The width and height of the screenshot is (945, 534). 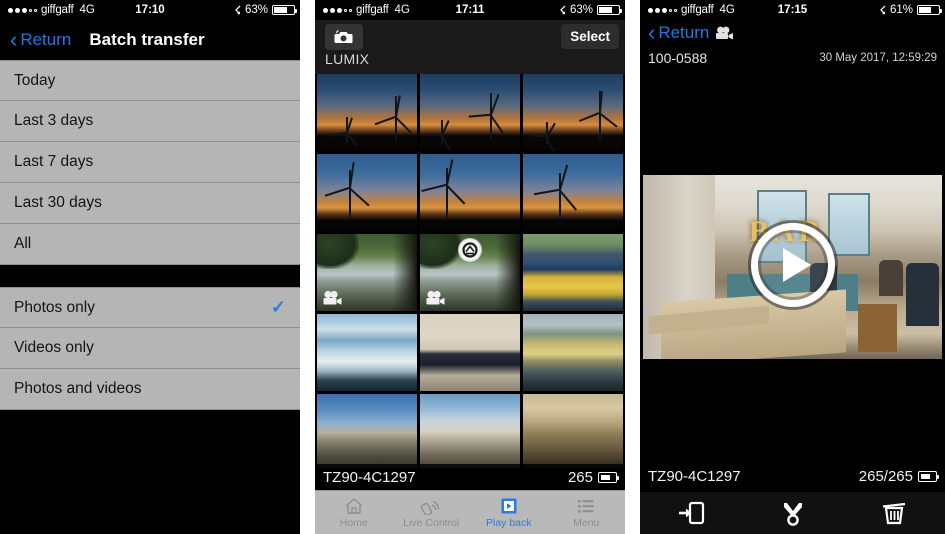 What do you see at coordinates (150, 389) in the screenshot?
I see `list-item-photos-and-videos: Photos and videos` at bounding box center [150, 389].